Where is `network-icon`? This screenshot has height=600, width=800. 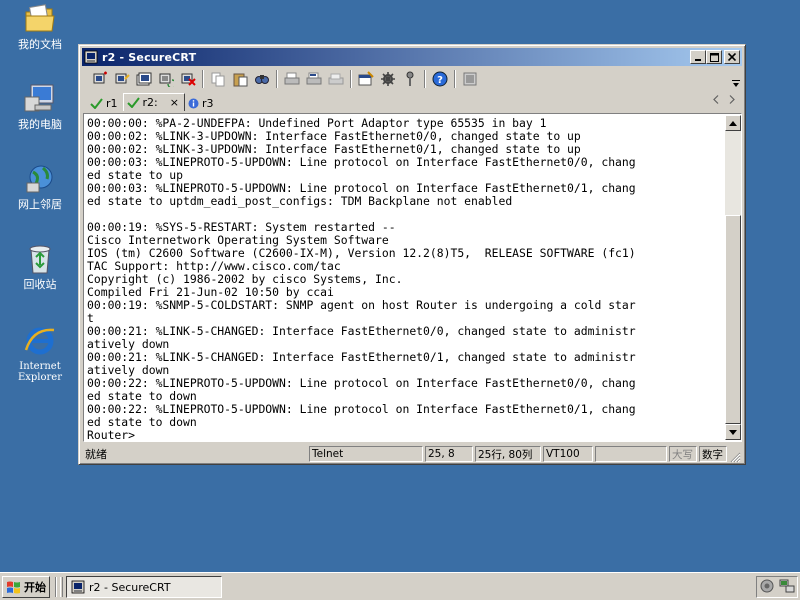 network-icon is located at coordinates (40, 179).